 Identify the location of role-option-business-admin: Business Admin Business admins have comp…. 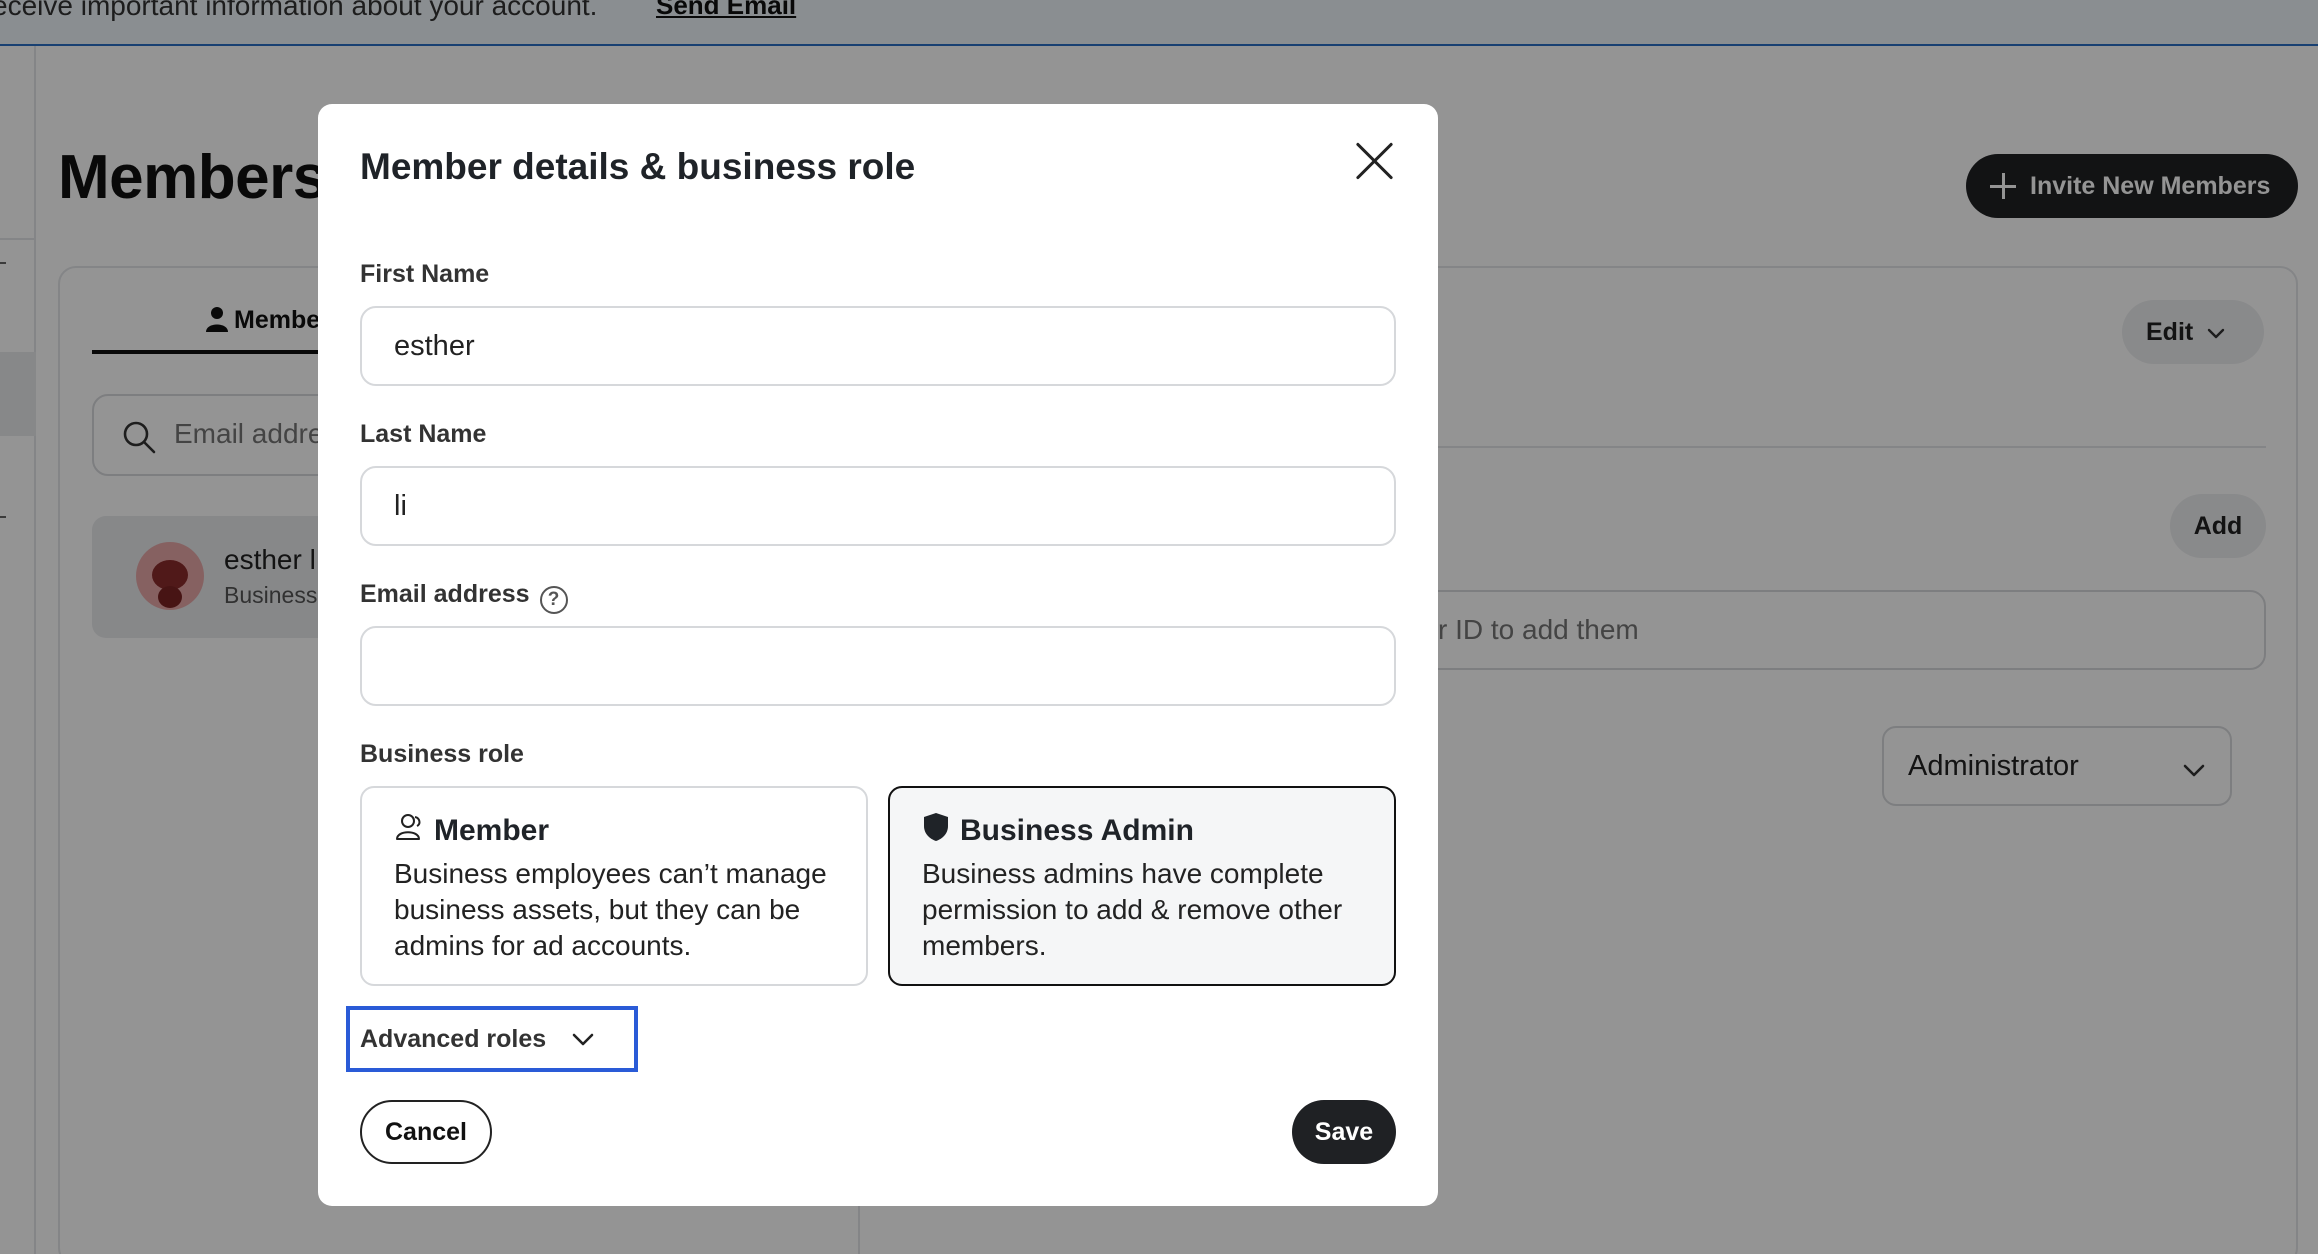
(1142, 886).